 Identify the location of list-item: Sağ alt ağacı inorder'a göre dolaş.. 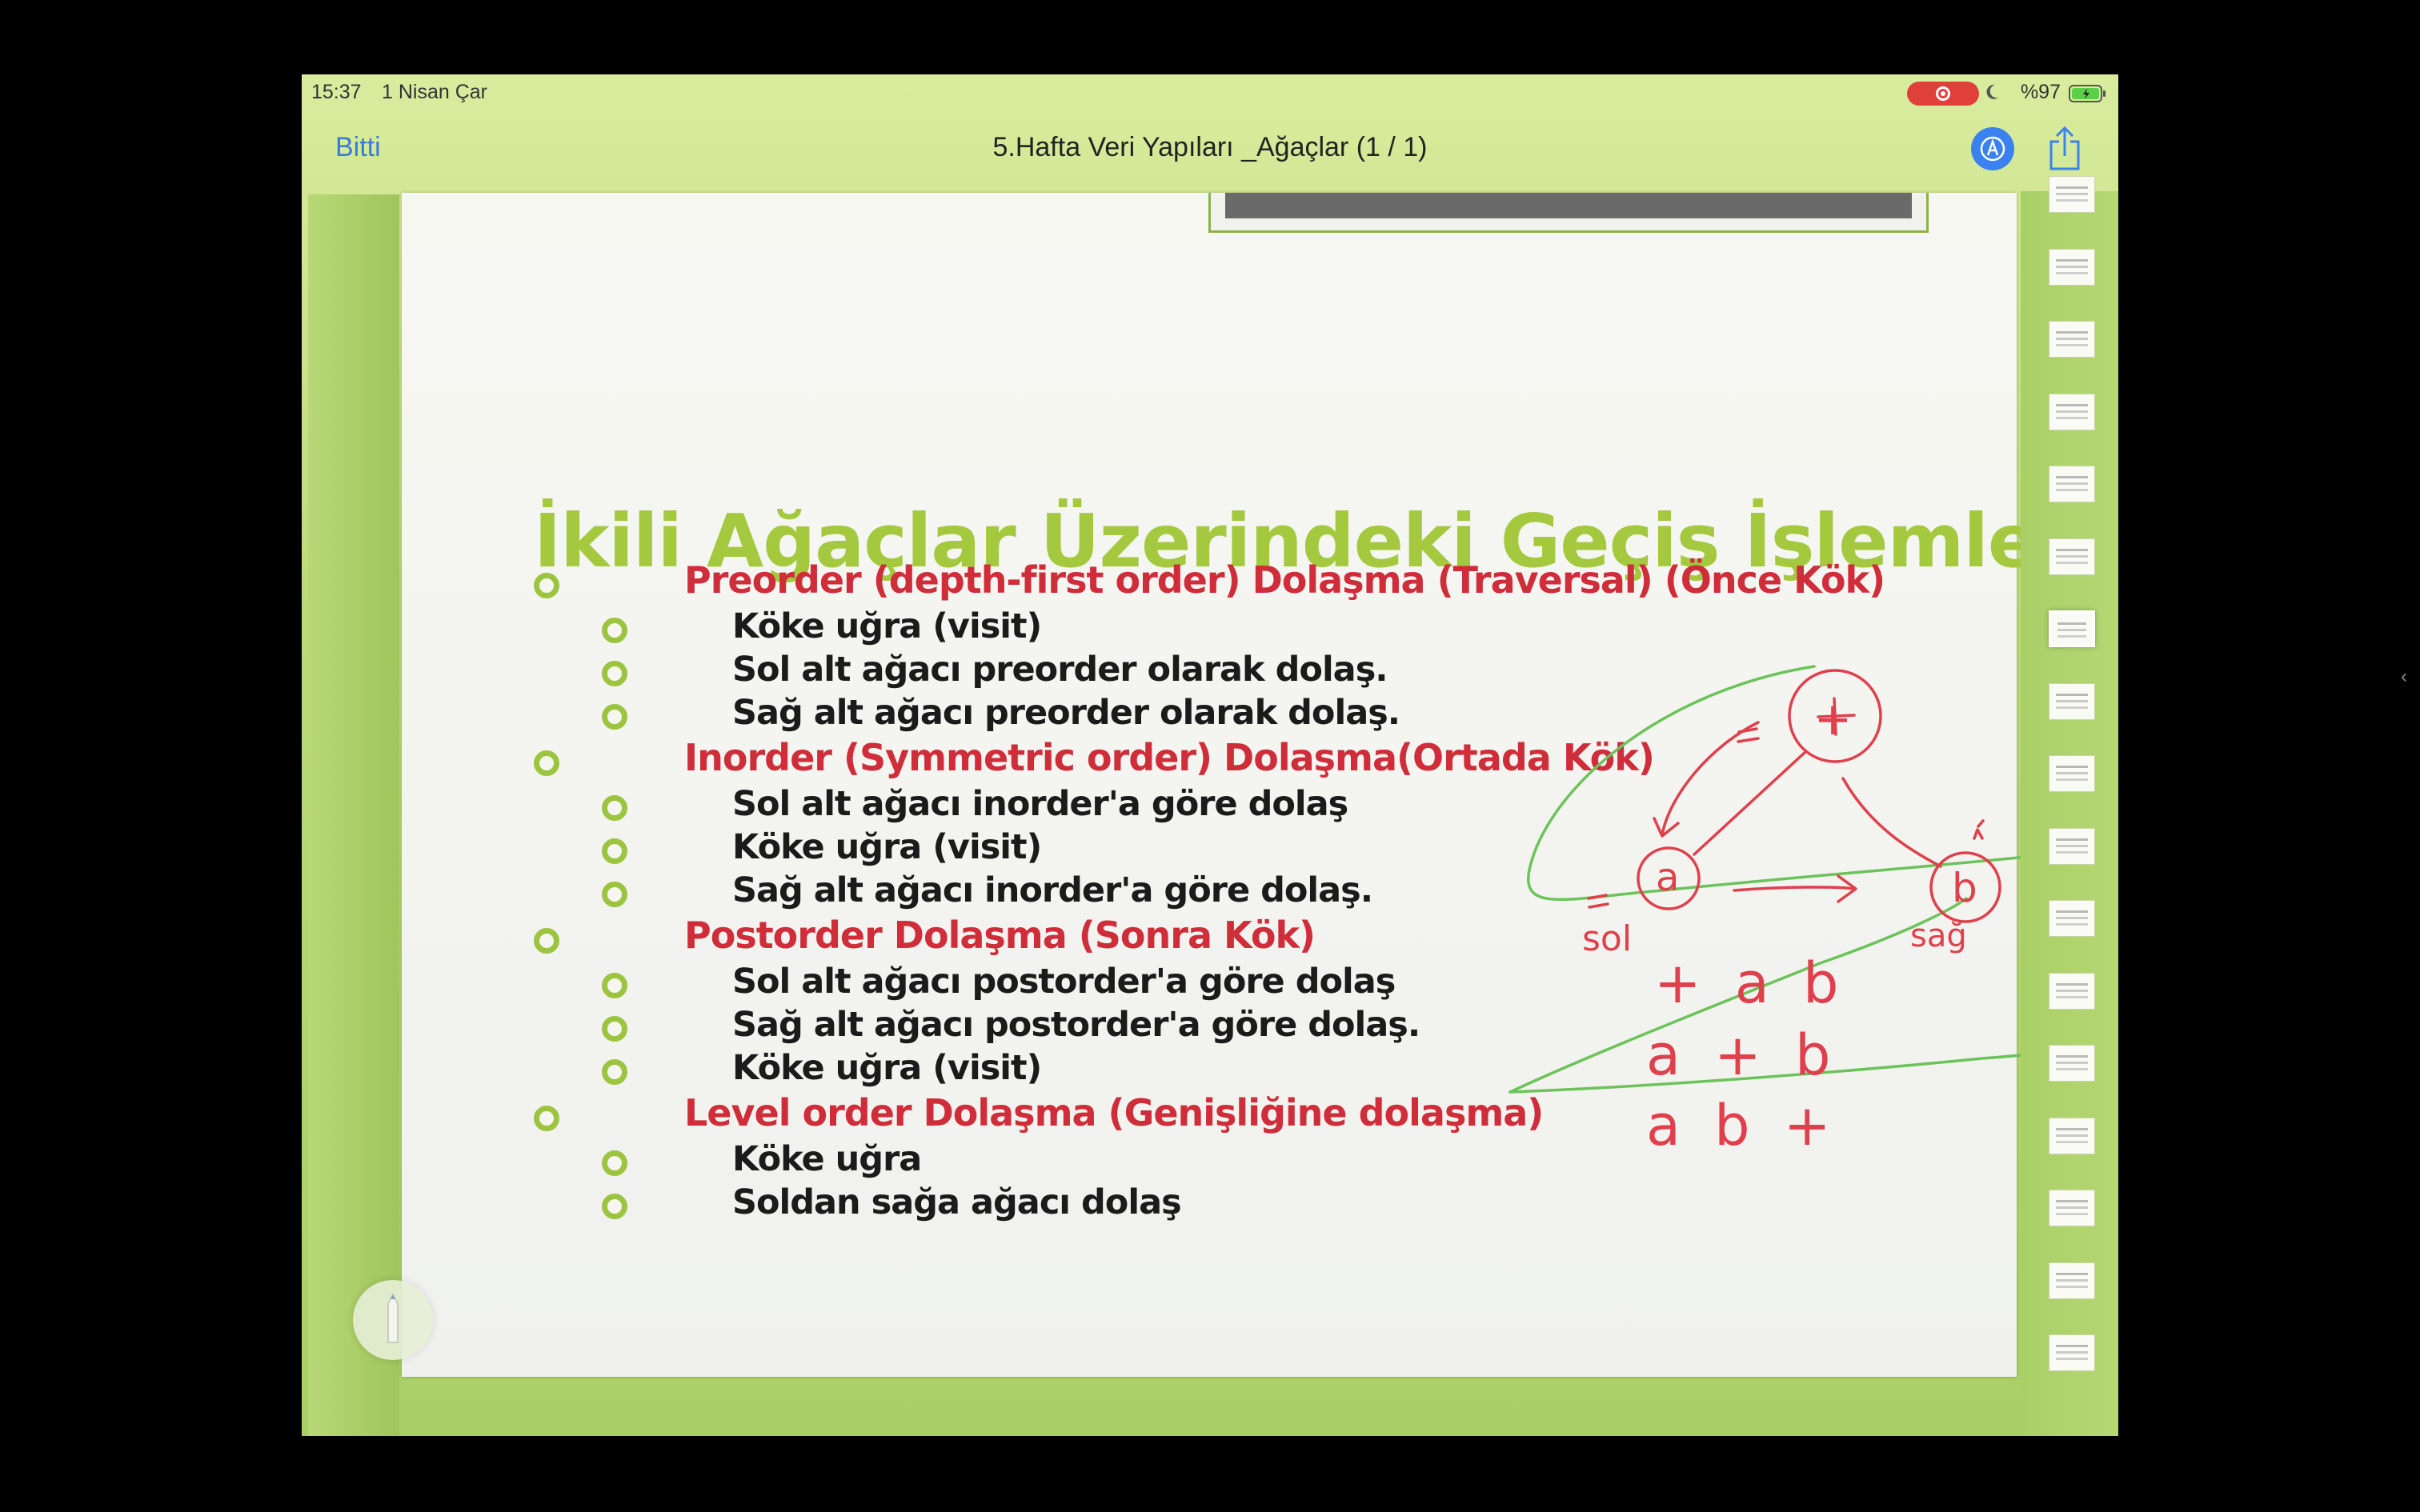
(1052, 890).